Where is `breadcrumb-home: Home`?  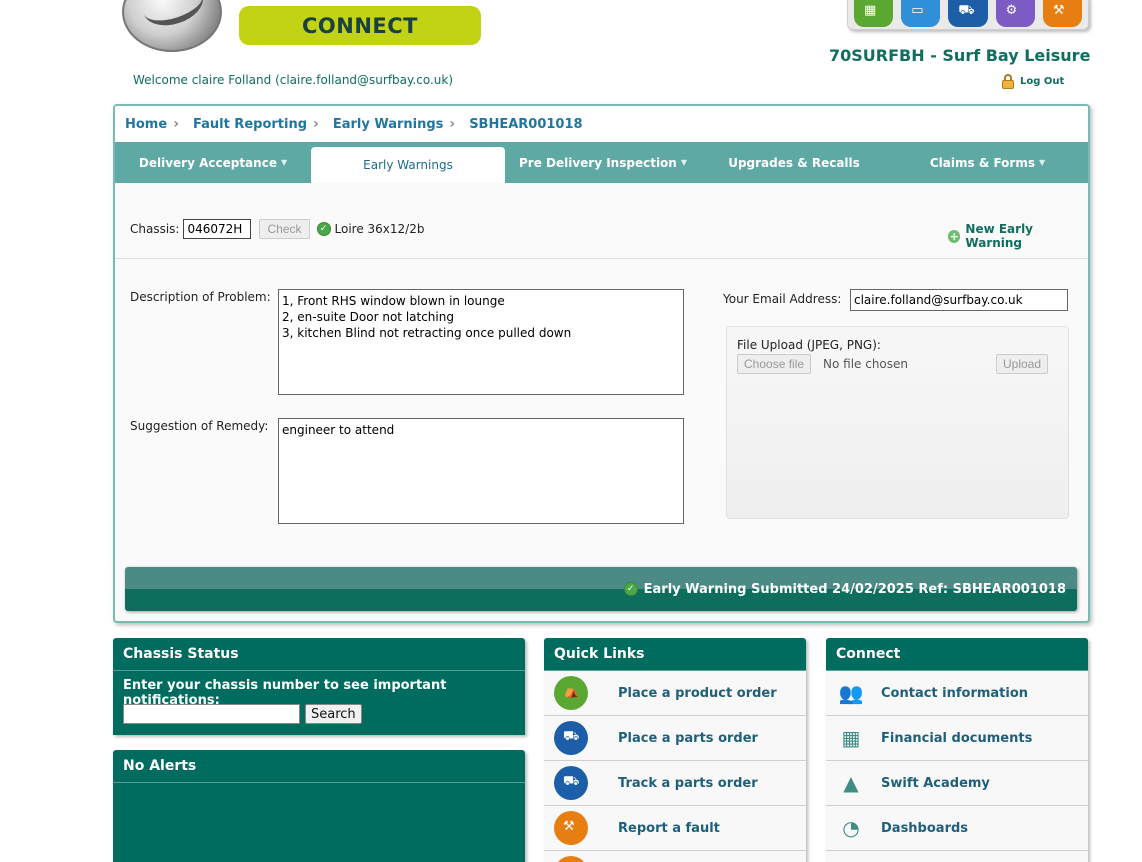 breadcrumb-home: Home is located at coordinates (146, 124).